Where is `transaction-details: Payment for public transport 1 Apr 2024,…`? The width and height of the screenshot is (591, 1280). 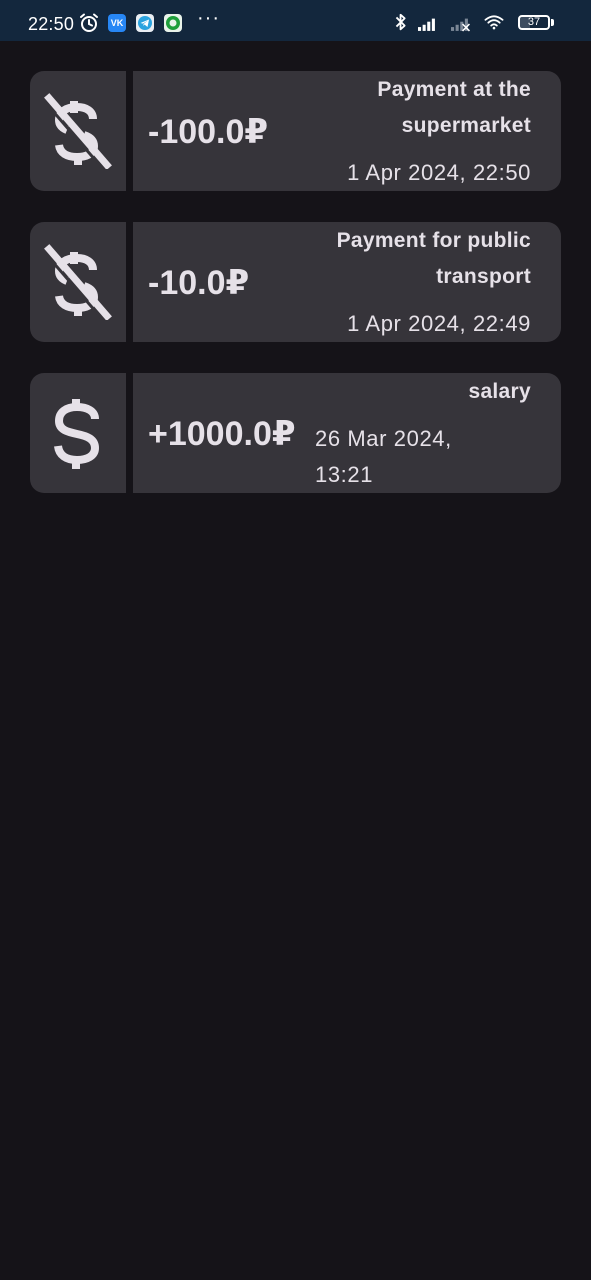
transaction-details: Payment for public transport 1 Apr 2024,… is located at coordinates (401, 279).